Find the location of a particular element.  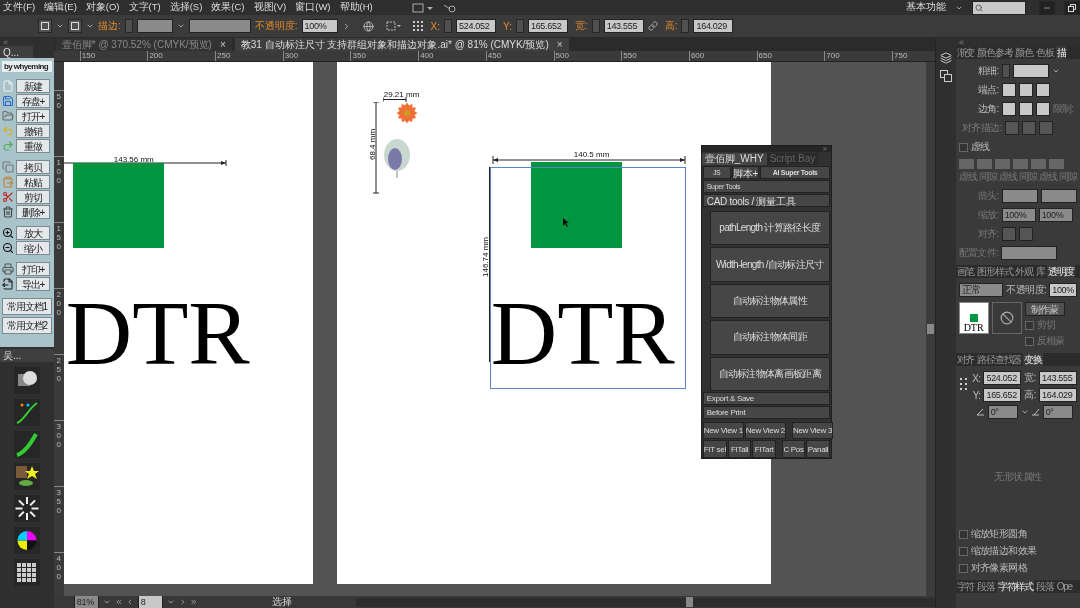

round-join-icon is located at coordinates (1025, 109).